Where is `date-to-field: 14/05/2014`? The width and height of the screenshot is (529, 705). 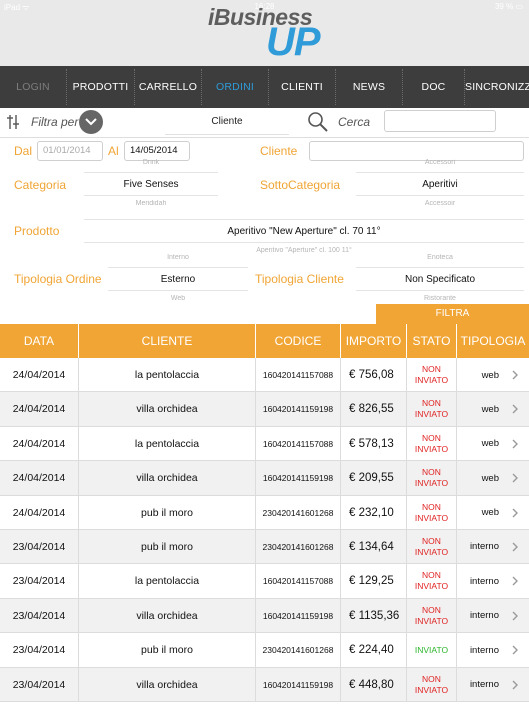 date-to-field: 14/05/2014 is located at coordinates (157, 151).